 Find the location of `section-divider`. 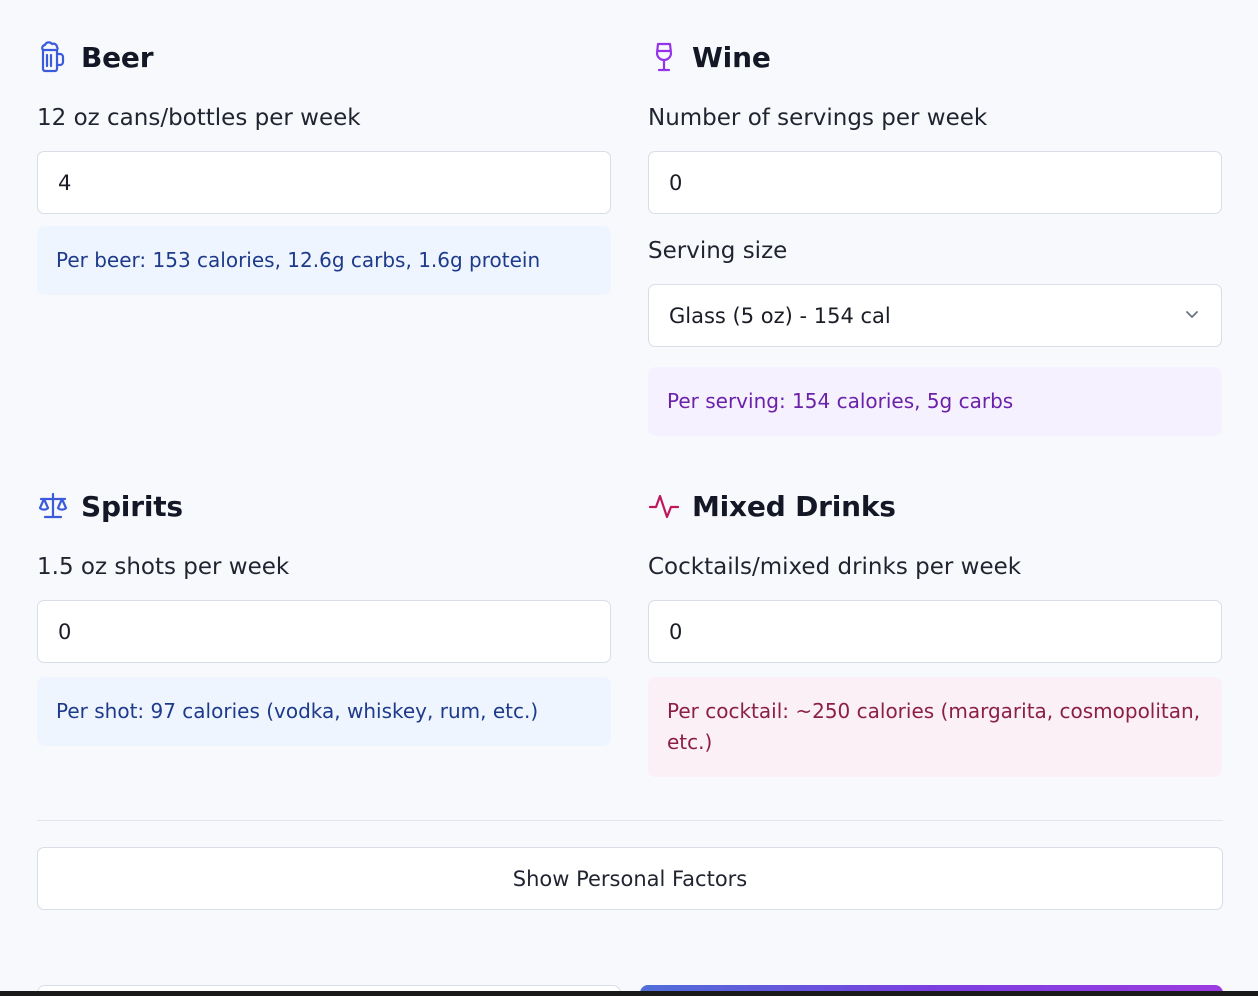

section-divider is located at coordinates (630, 820).